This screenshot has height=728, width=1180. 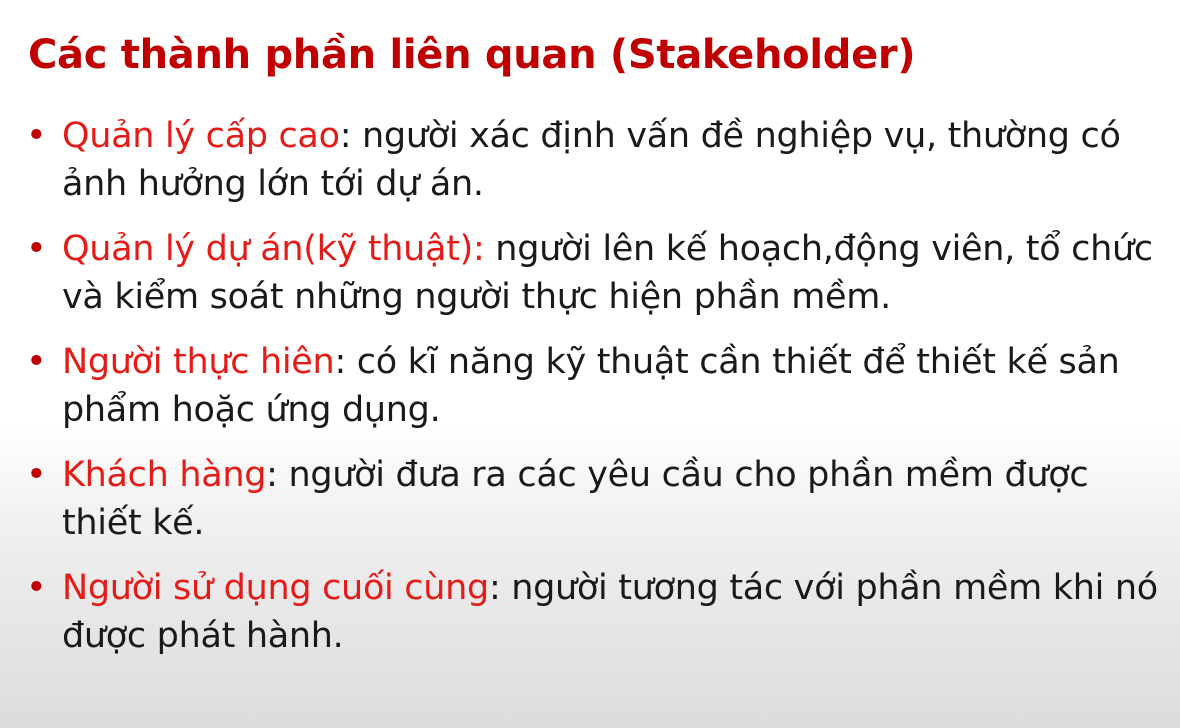 What do you see at coordinates (164, 475) in the screenshot?
I see `item-term: Khách hàng` at bounding box center [164, 475].